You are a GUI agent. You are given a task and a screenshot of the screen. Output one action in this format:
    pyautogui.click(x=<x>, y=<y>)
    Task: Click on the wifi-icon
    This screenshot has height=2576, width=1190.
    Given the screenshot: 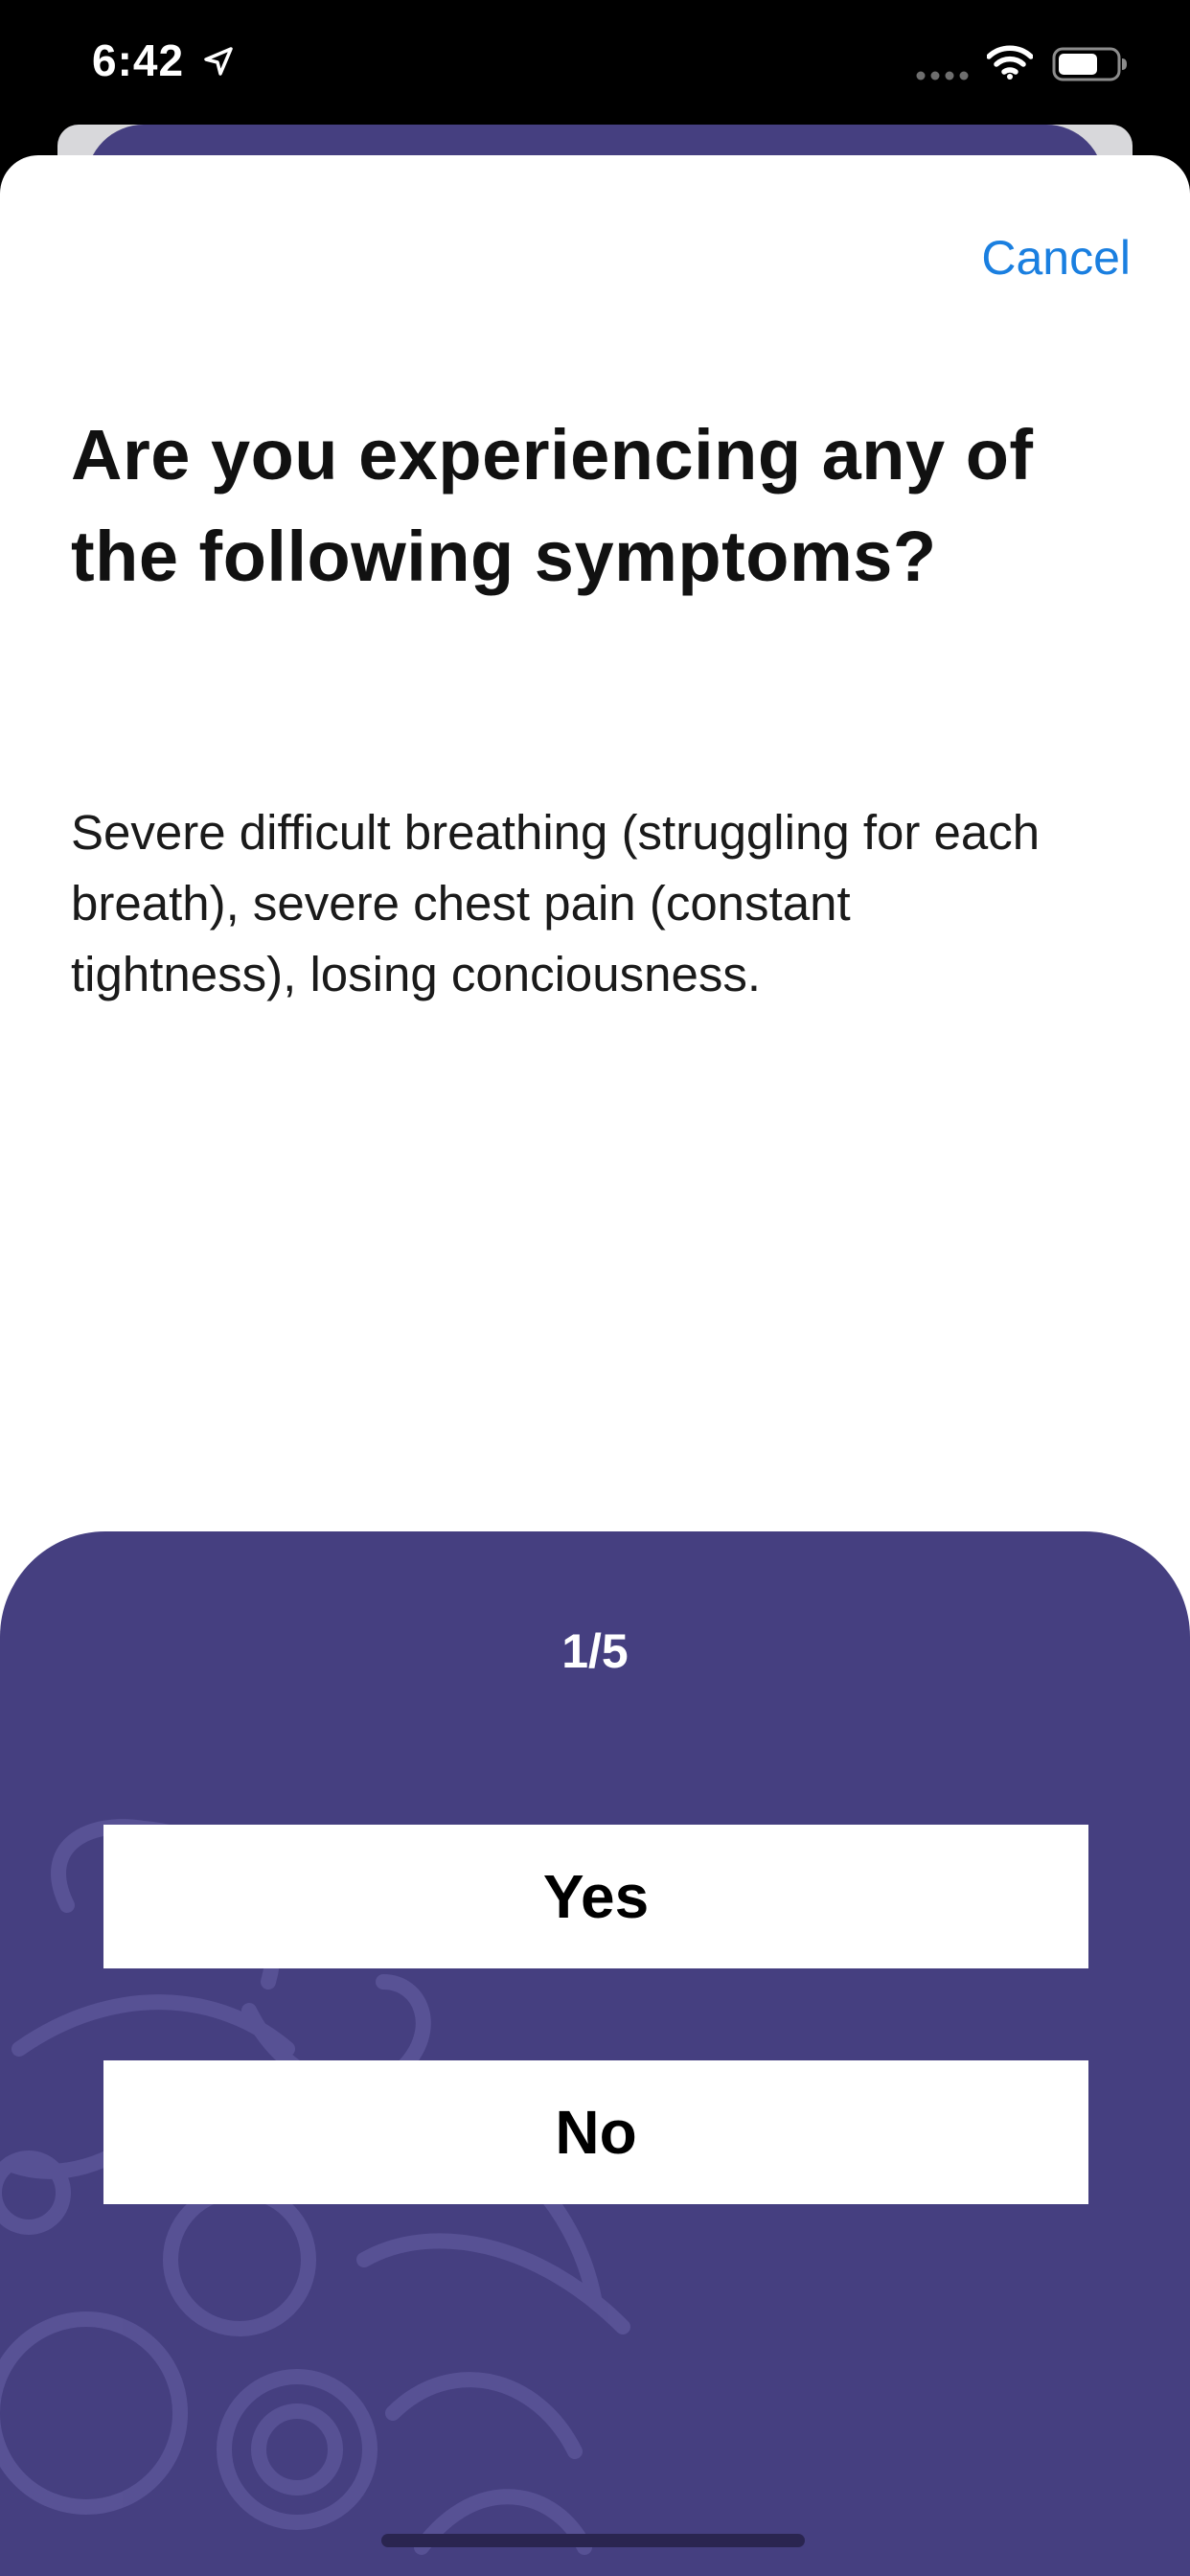 What is the action you would take?
    pyautogui.click(x=1010, y=63)
    